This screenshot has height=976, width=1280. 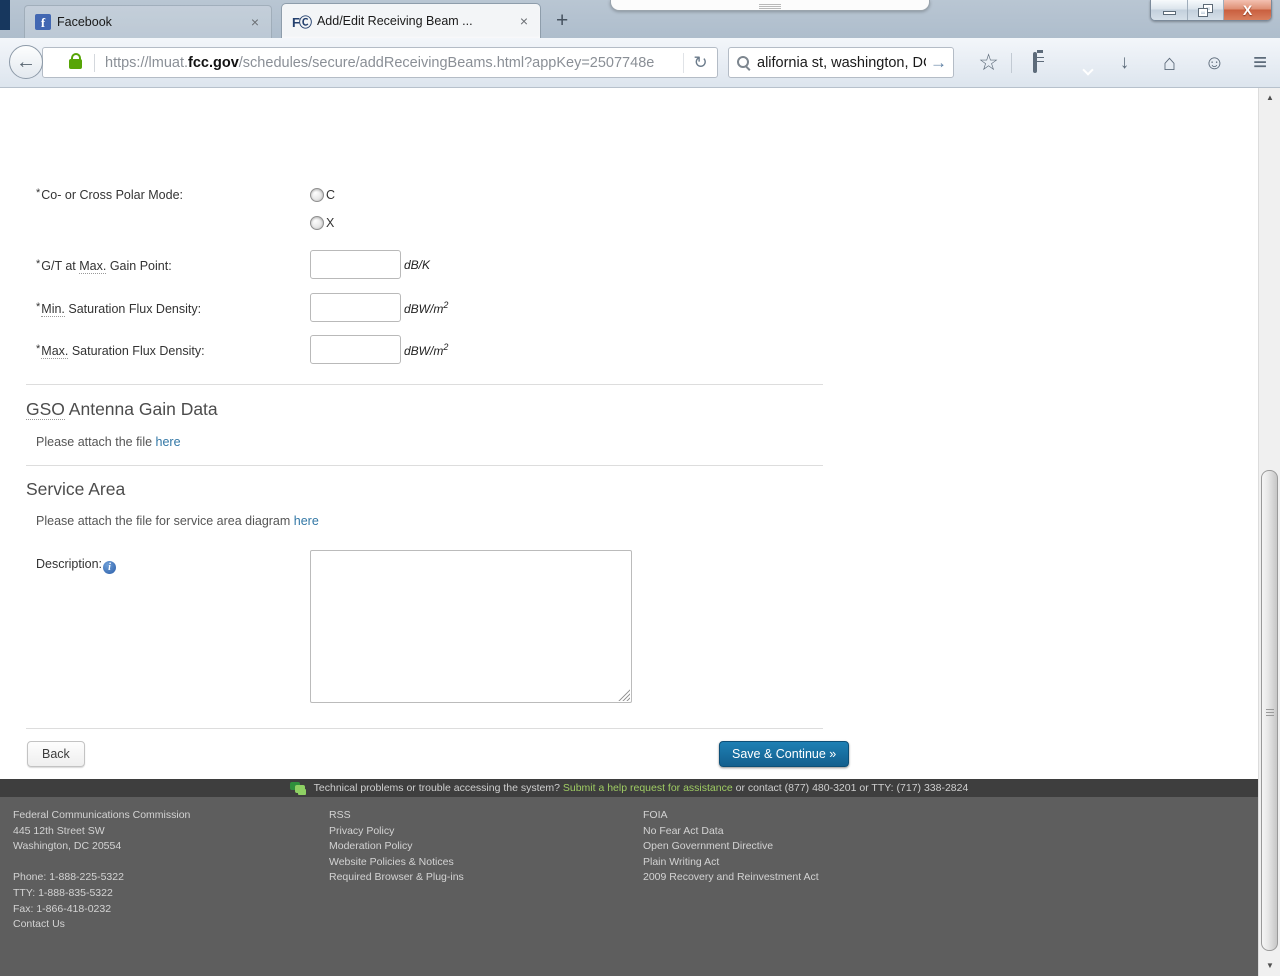 I want to click on field-label: *G/T at Max. Gain Point:, so click(x=104, y=266).